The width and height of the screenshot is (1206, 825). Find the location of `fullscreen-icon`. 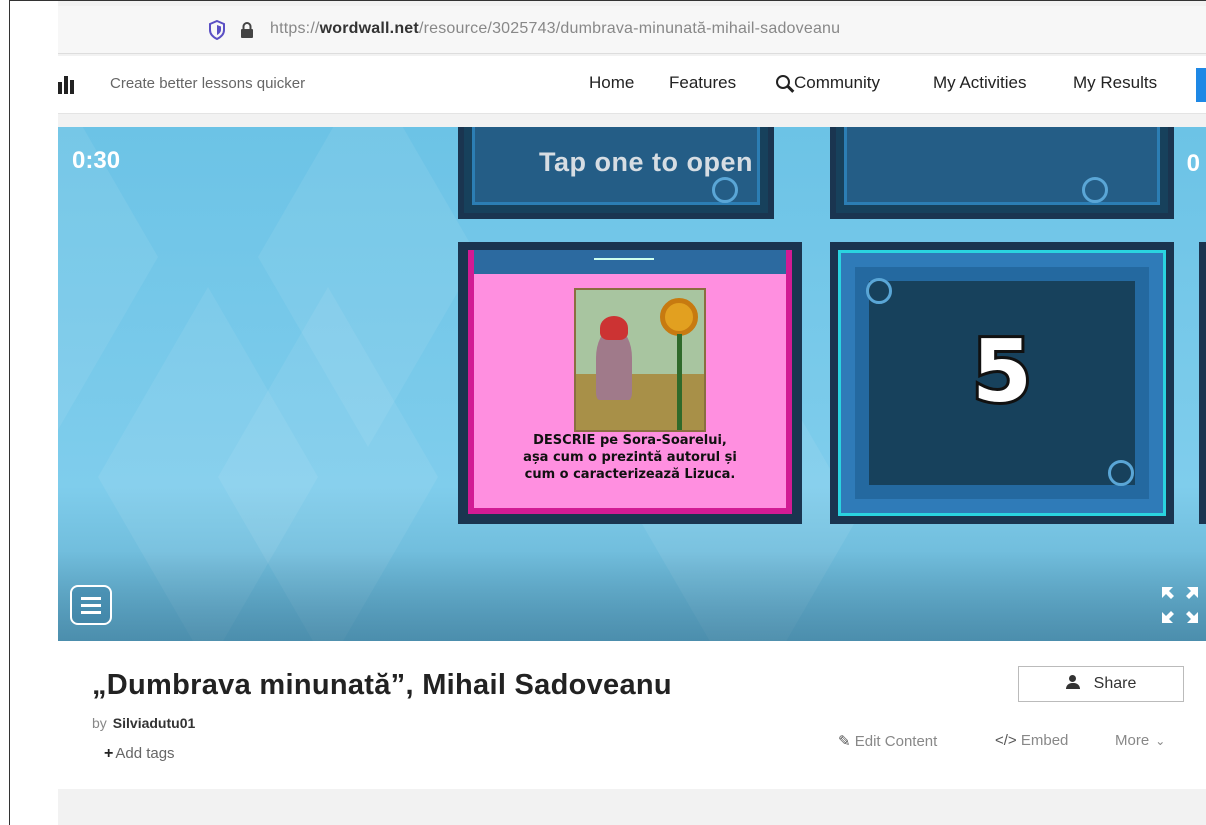

fullscreen-icon is located at coordinates (1180, 605).